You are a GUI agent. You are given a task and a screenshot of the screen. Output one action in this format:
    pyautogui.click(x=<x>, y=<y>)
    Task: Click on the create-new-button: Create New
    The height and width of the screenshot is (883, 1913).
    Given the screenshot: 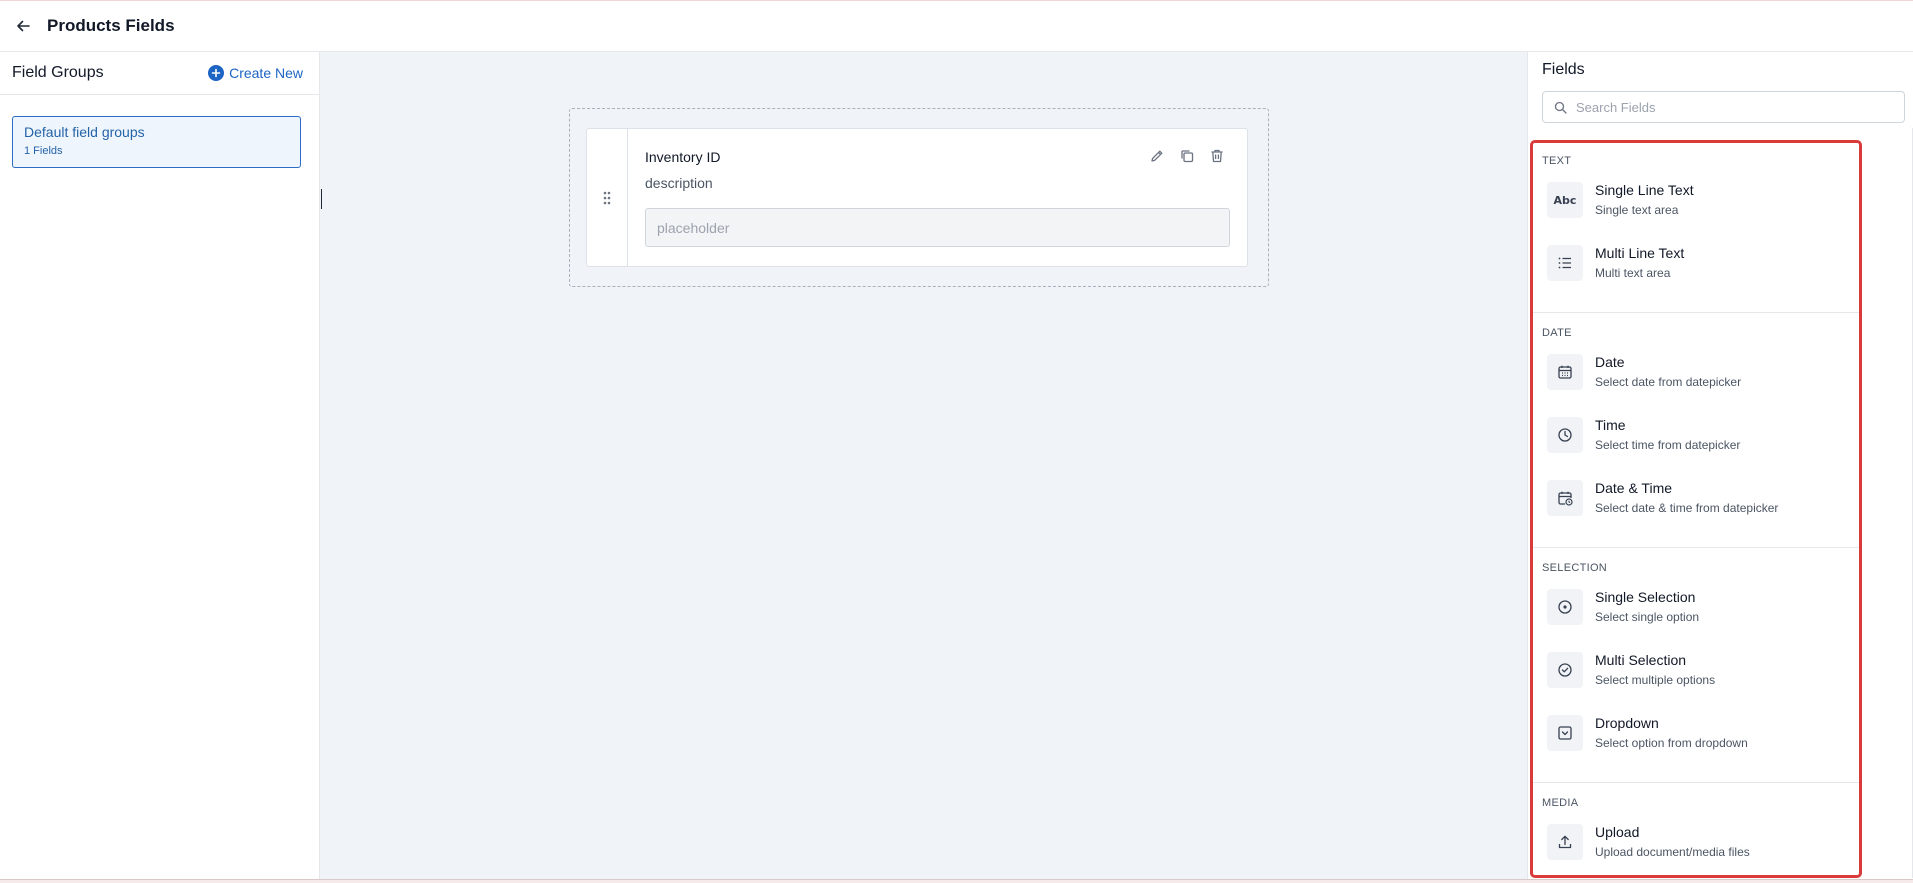 What is the action you would take?
    pyautogui.click(x=255, y=73)
    